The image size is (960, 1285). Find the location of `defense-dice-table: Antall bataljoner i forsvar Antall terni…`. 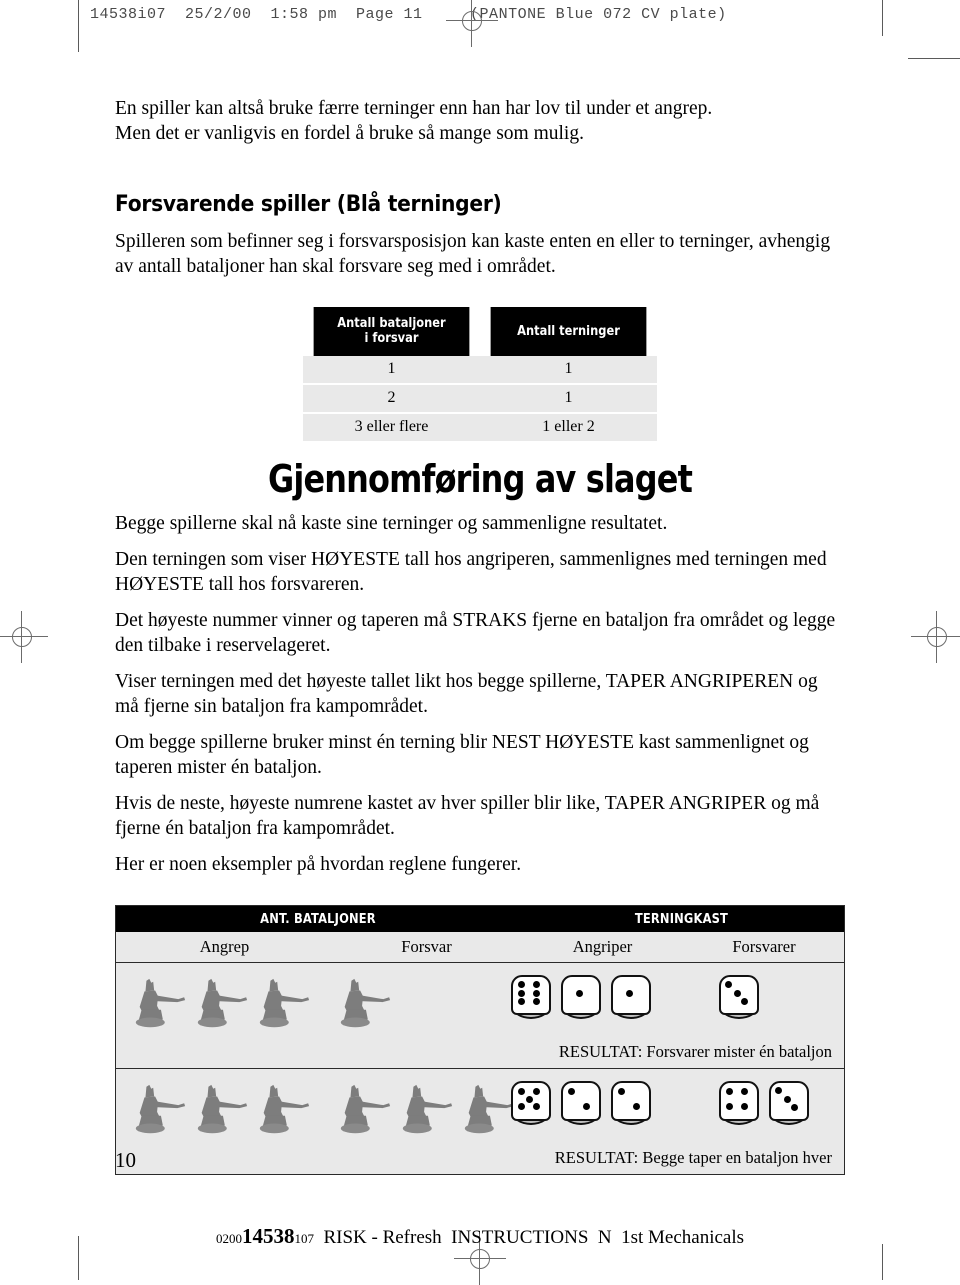

defense-dice-table: Antall bataljoner i forsvar Antall terni… is located at coordinates (480, 374).